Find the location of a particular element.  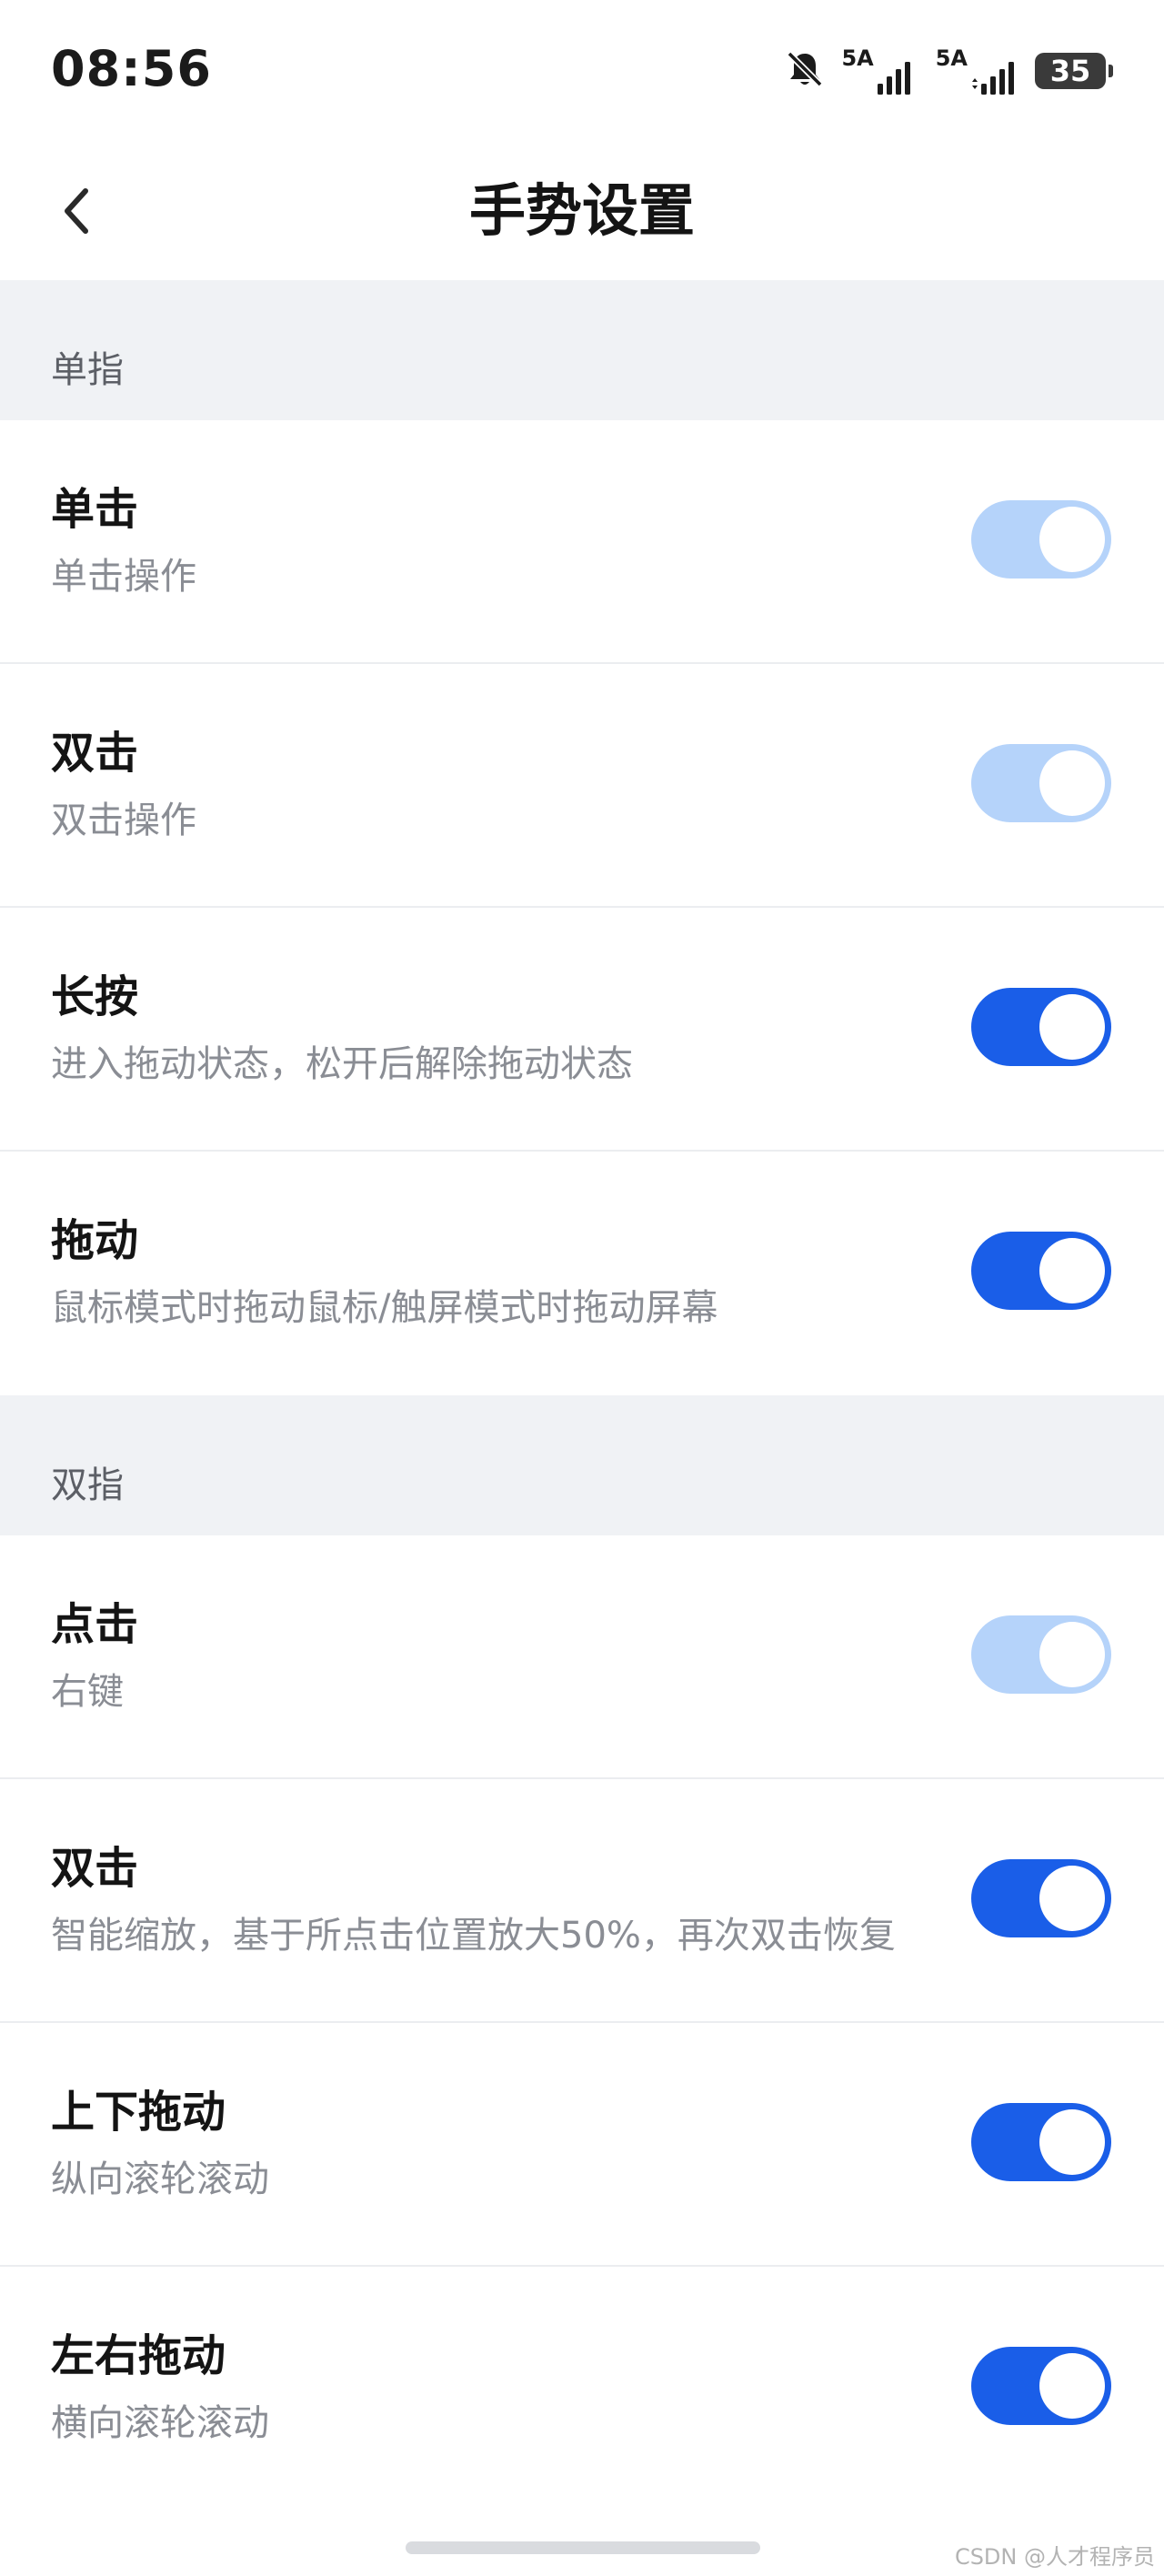

two-finger-double-tap-toggle is located at coordinates (1041, 1898).